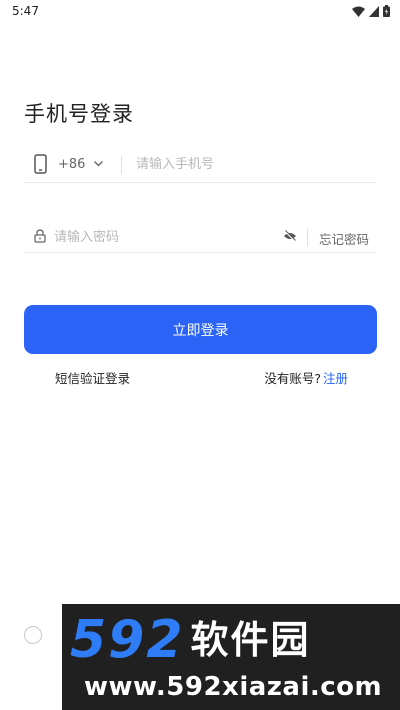 This screenshot has width=400, height=710. What do you see at coordinates (233, 687) in the screenshot?
I see `watermark-url: www.592xiazai.com` at bounding box center [233, 687].